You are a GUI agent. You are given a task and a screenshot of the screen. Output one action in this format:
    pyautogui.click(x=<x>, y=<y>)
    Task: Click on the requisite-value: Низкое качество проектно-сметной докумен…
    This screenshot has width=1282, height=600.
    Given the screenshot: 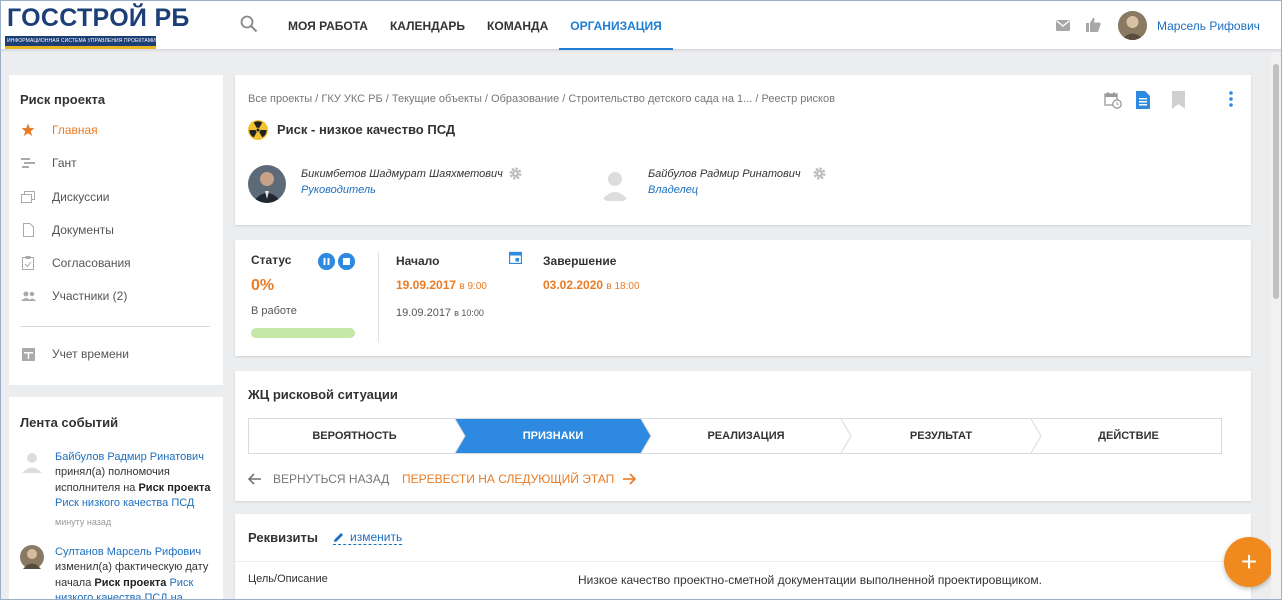 What is the action you would take?
    pyautogui.click(x=810, y=580)
    